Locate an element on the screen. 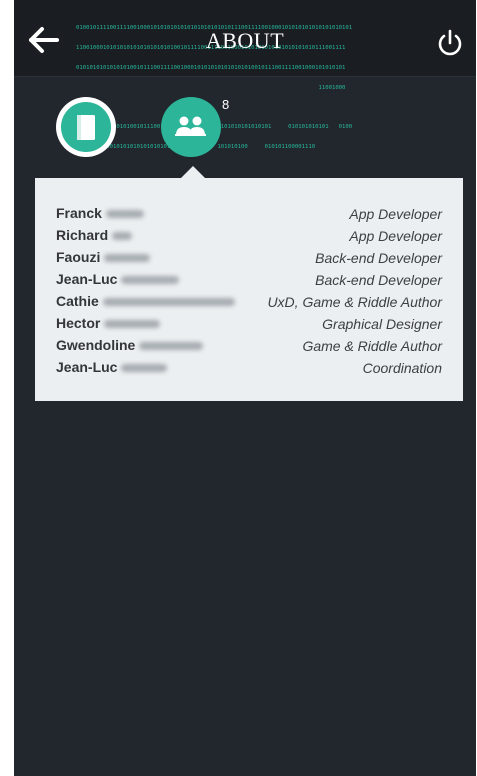 This screenshot has width=477, height=776. credit-row: Jean-Luc Coordination is located at coordinates (249, 369).